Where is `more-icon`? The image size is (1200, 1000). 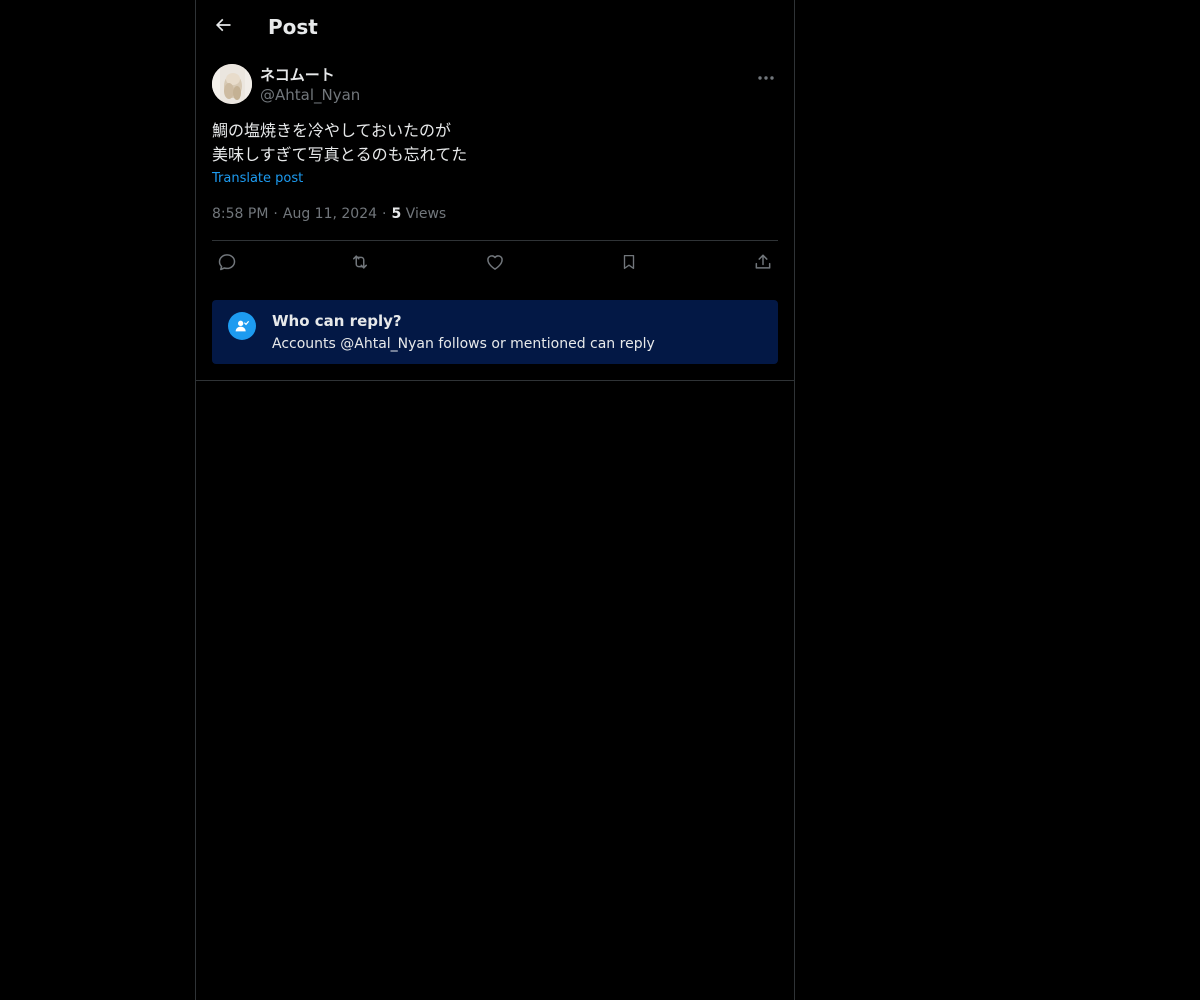 more-icon is located at coordinates (766, 75).